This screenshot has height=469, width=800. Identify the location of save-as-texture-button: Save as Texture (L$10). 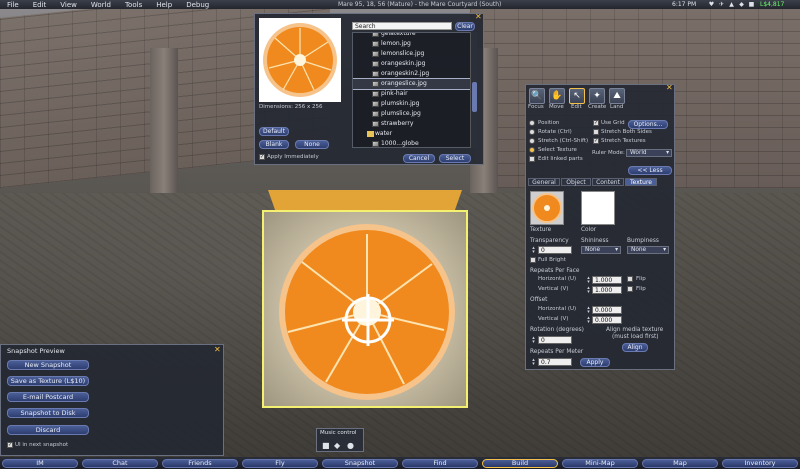
(48, 381).